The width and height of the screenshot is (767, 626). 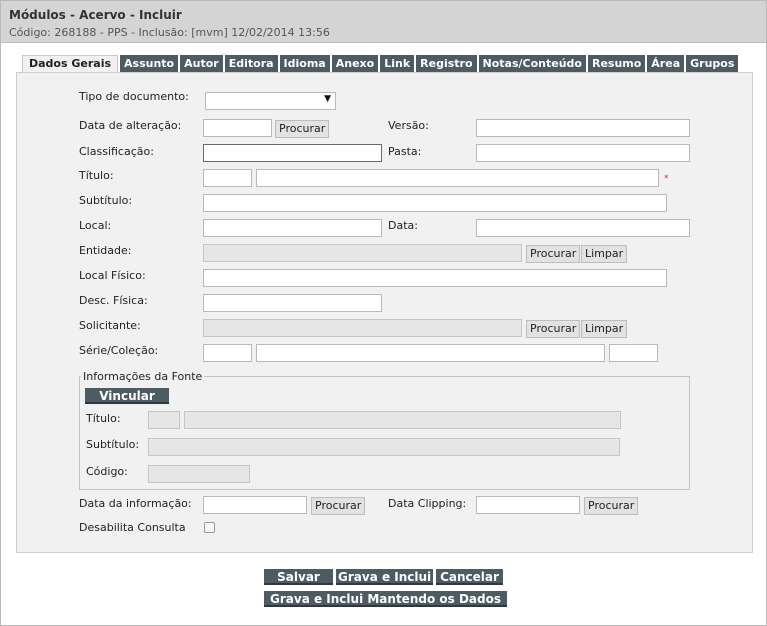 I want to click on local-fisico-label: Local Físico:, so click(x=112, y=275).